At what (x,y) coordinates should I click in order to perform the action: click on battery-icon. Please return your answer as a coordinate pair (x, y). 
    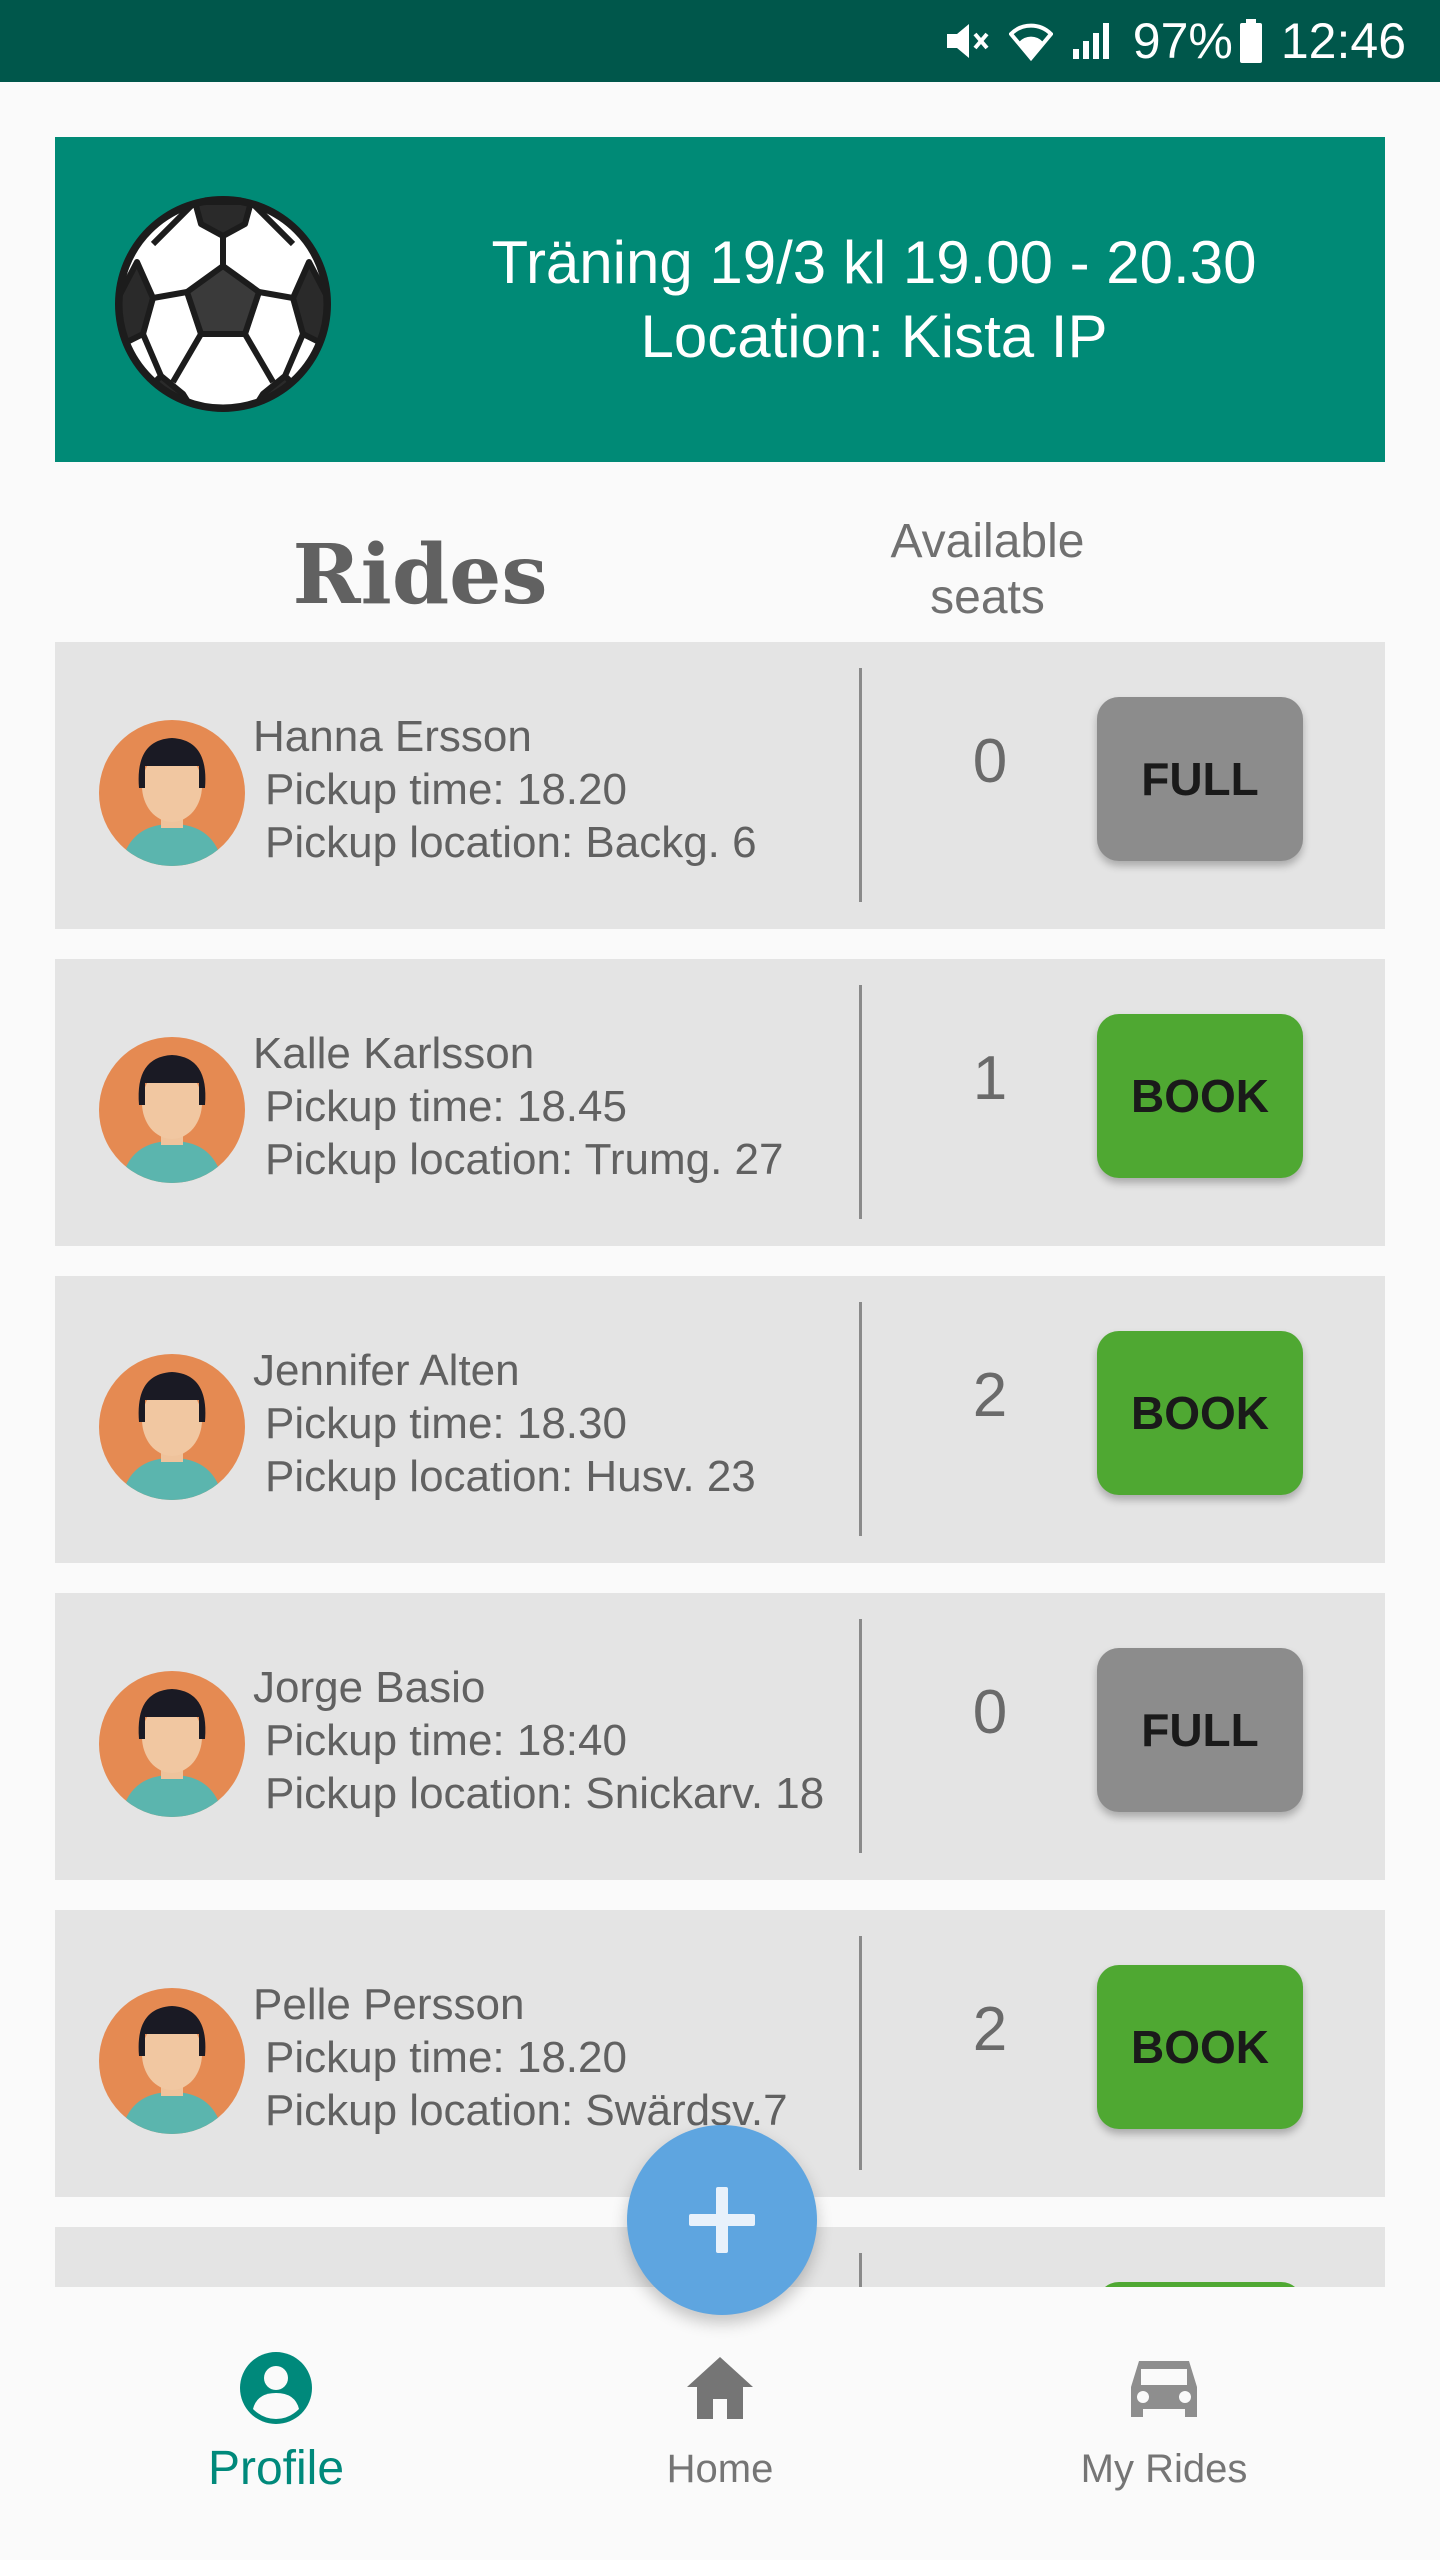
    Looking at the image, I should click on (1251, 41).